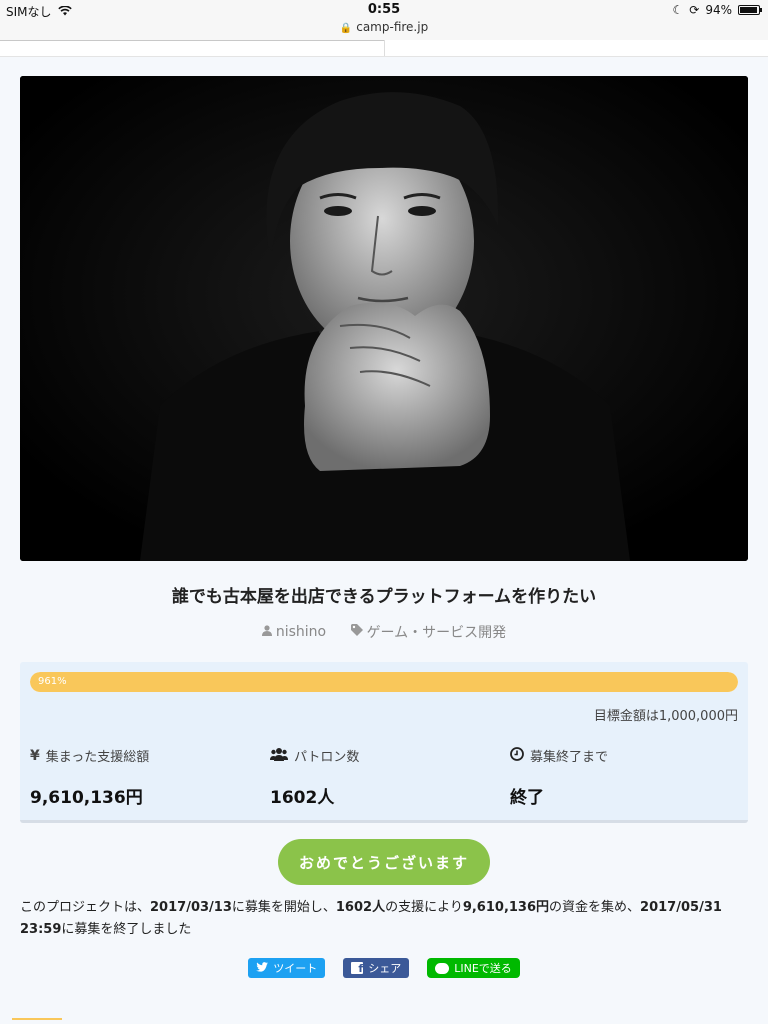  What do you see at coordinates (85, 907) in the screenshot?
I see `summary-text-1: このプロジェクトは、` at bounding box center [85, 907].